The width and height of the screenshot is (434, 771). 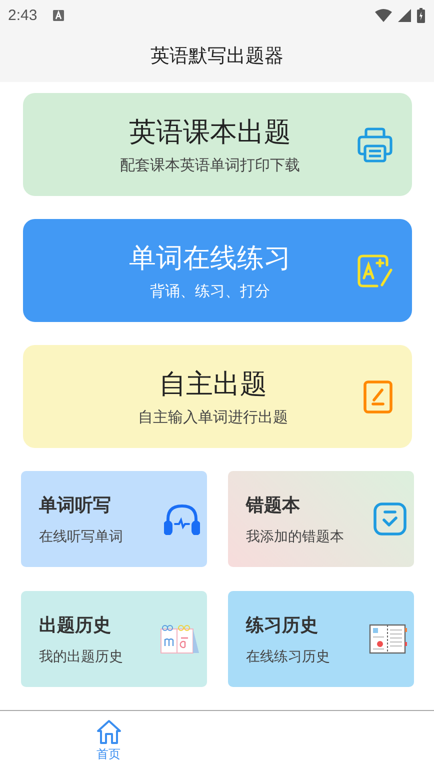 What do you see at coordinates (182, 519) in the screenshot?
I see `headphones-icon` at bounding box center [182, 519].